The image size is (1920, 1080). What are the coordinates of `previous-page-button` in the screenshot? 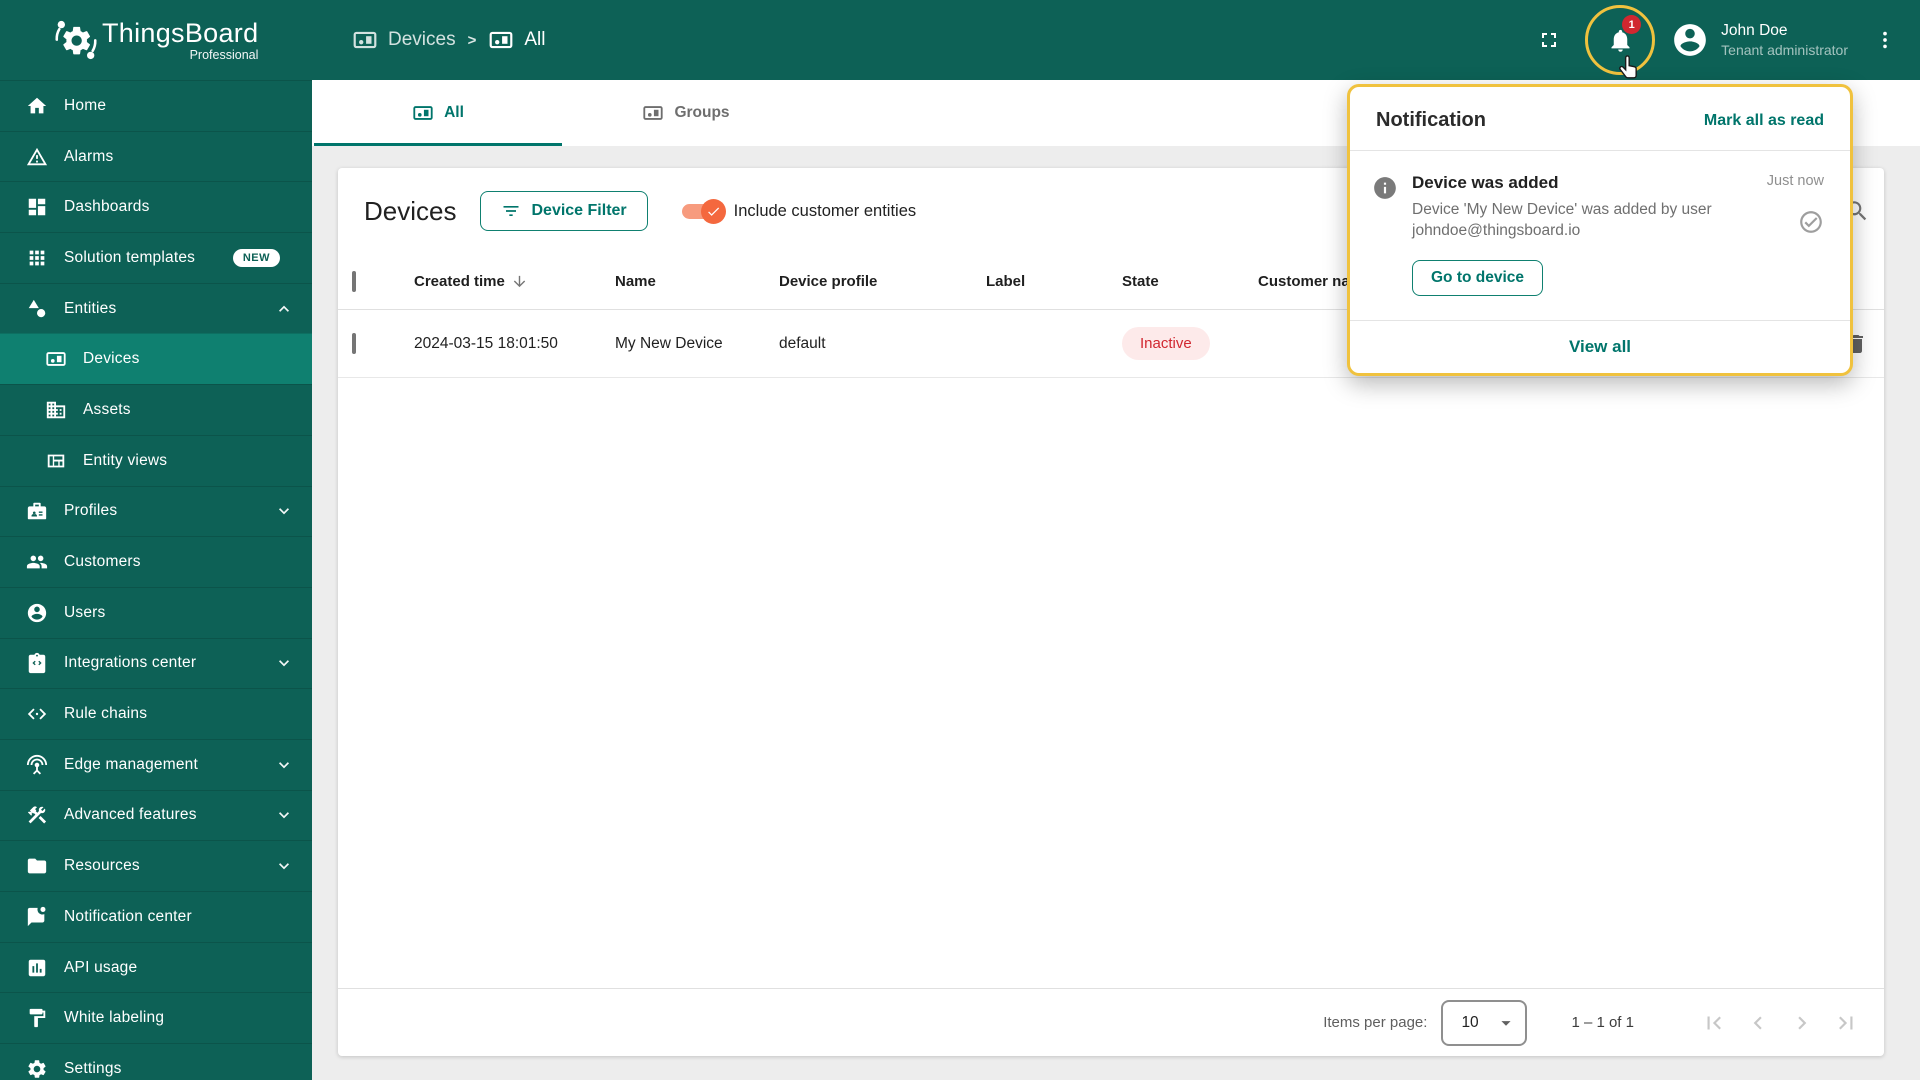 It's located at (1758, 1023).